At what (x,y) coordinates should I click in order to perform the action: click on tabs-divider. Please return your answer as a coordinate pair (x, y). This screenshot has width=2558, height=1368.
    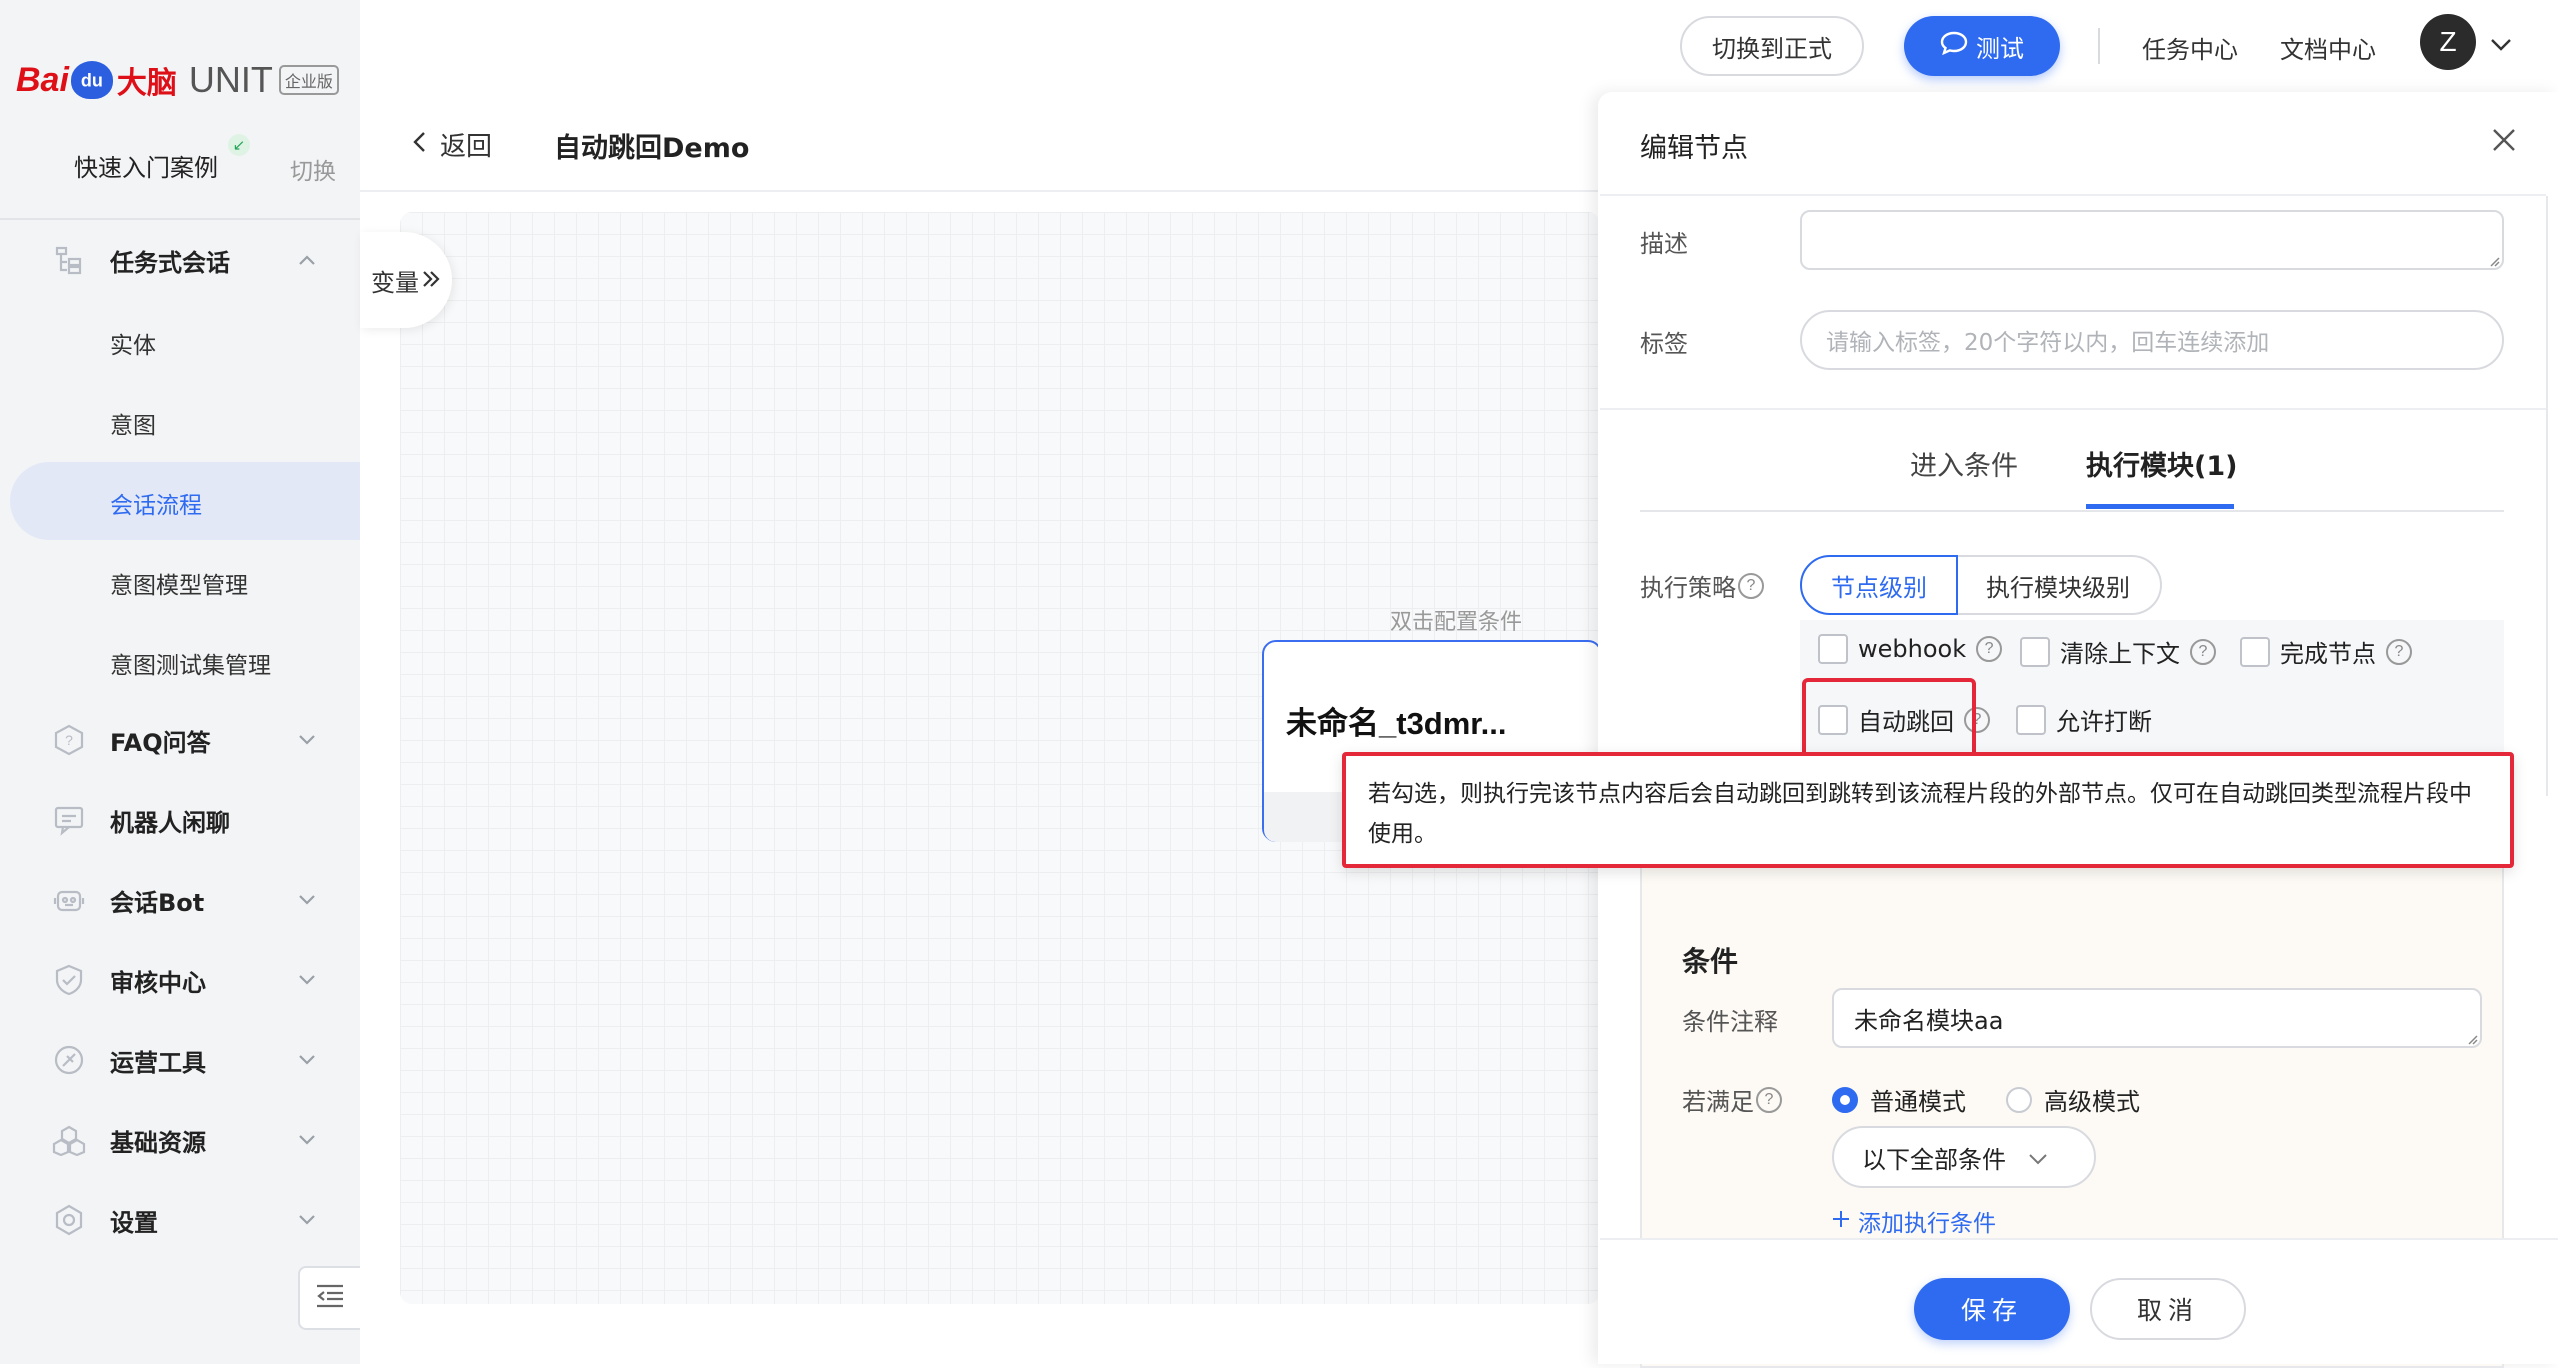
    Looking at the image, I should click on (2072, 511).